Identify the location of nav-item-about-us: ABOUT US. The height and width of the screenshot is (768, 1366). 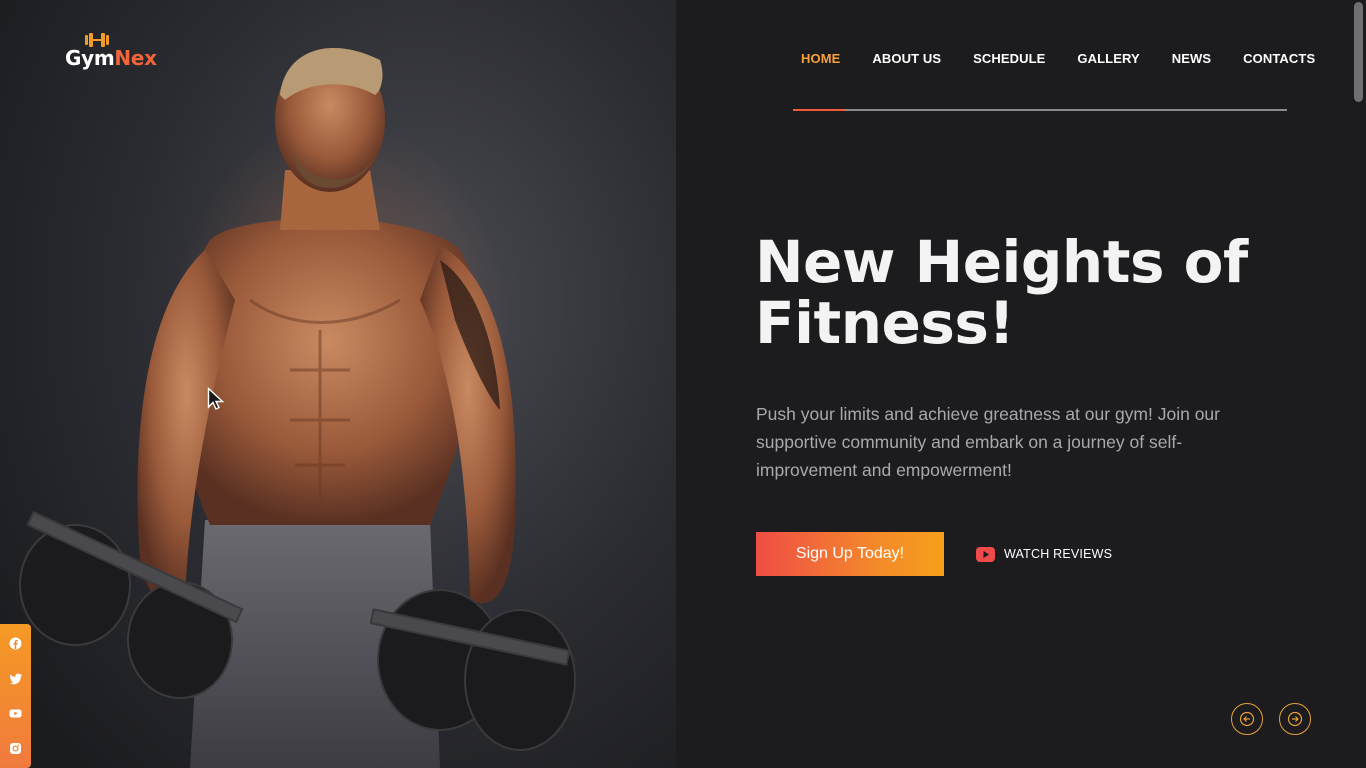
(906, 58).